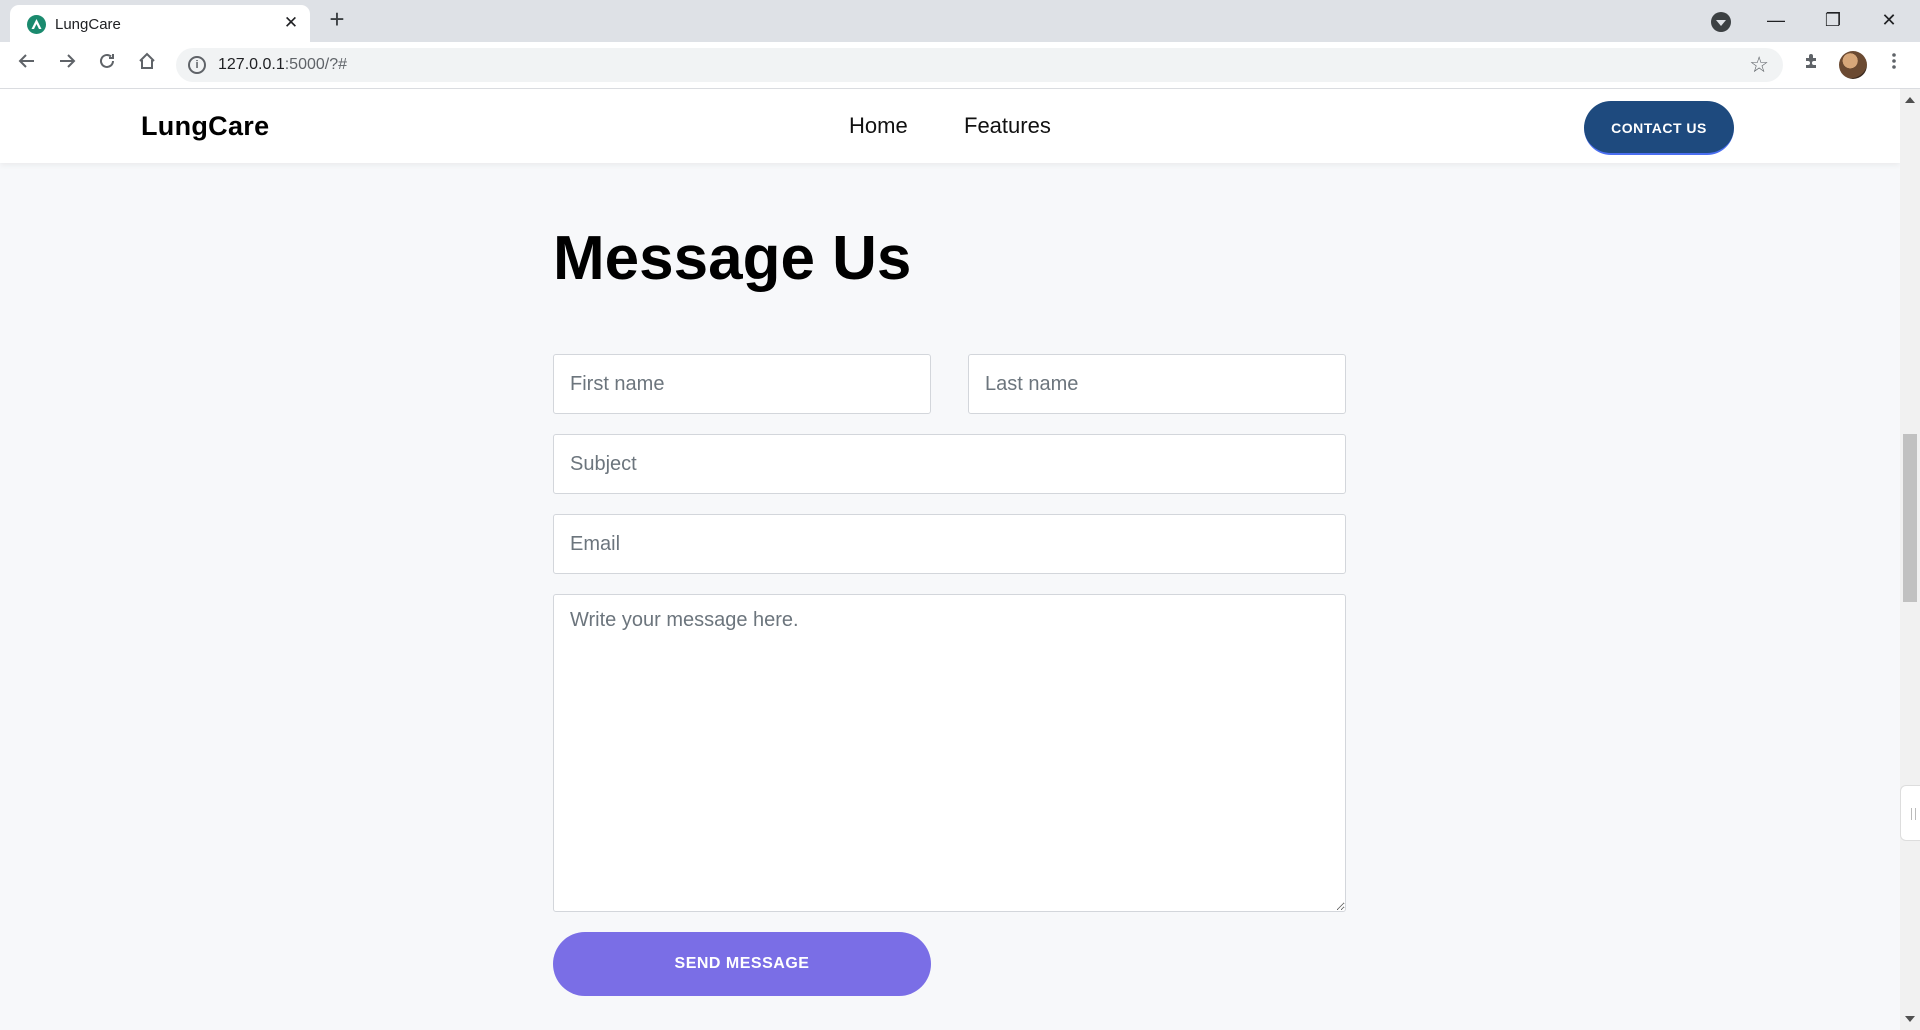 The height and width of the screenshot is (1030, 1920). What do you see at coordinates (27, 65) in the screenshot?
I see `back-icon` at bounding box center [27, 65].